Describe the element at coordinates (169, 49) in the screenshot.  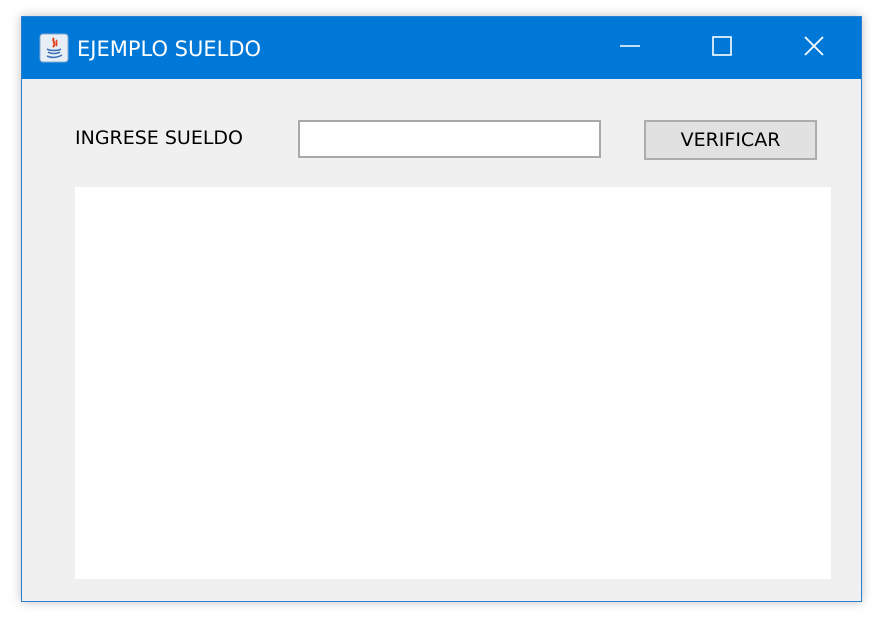
I see `window-title: EJEMPLO SUELDO` at that location.